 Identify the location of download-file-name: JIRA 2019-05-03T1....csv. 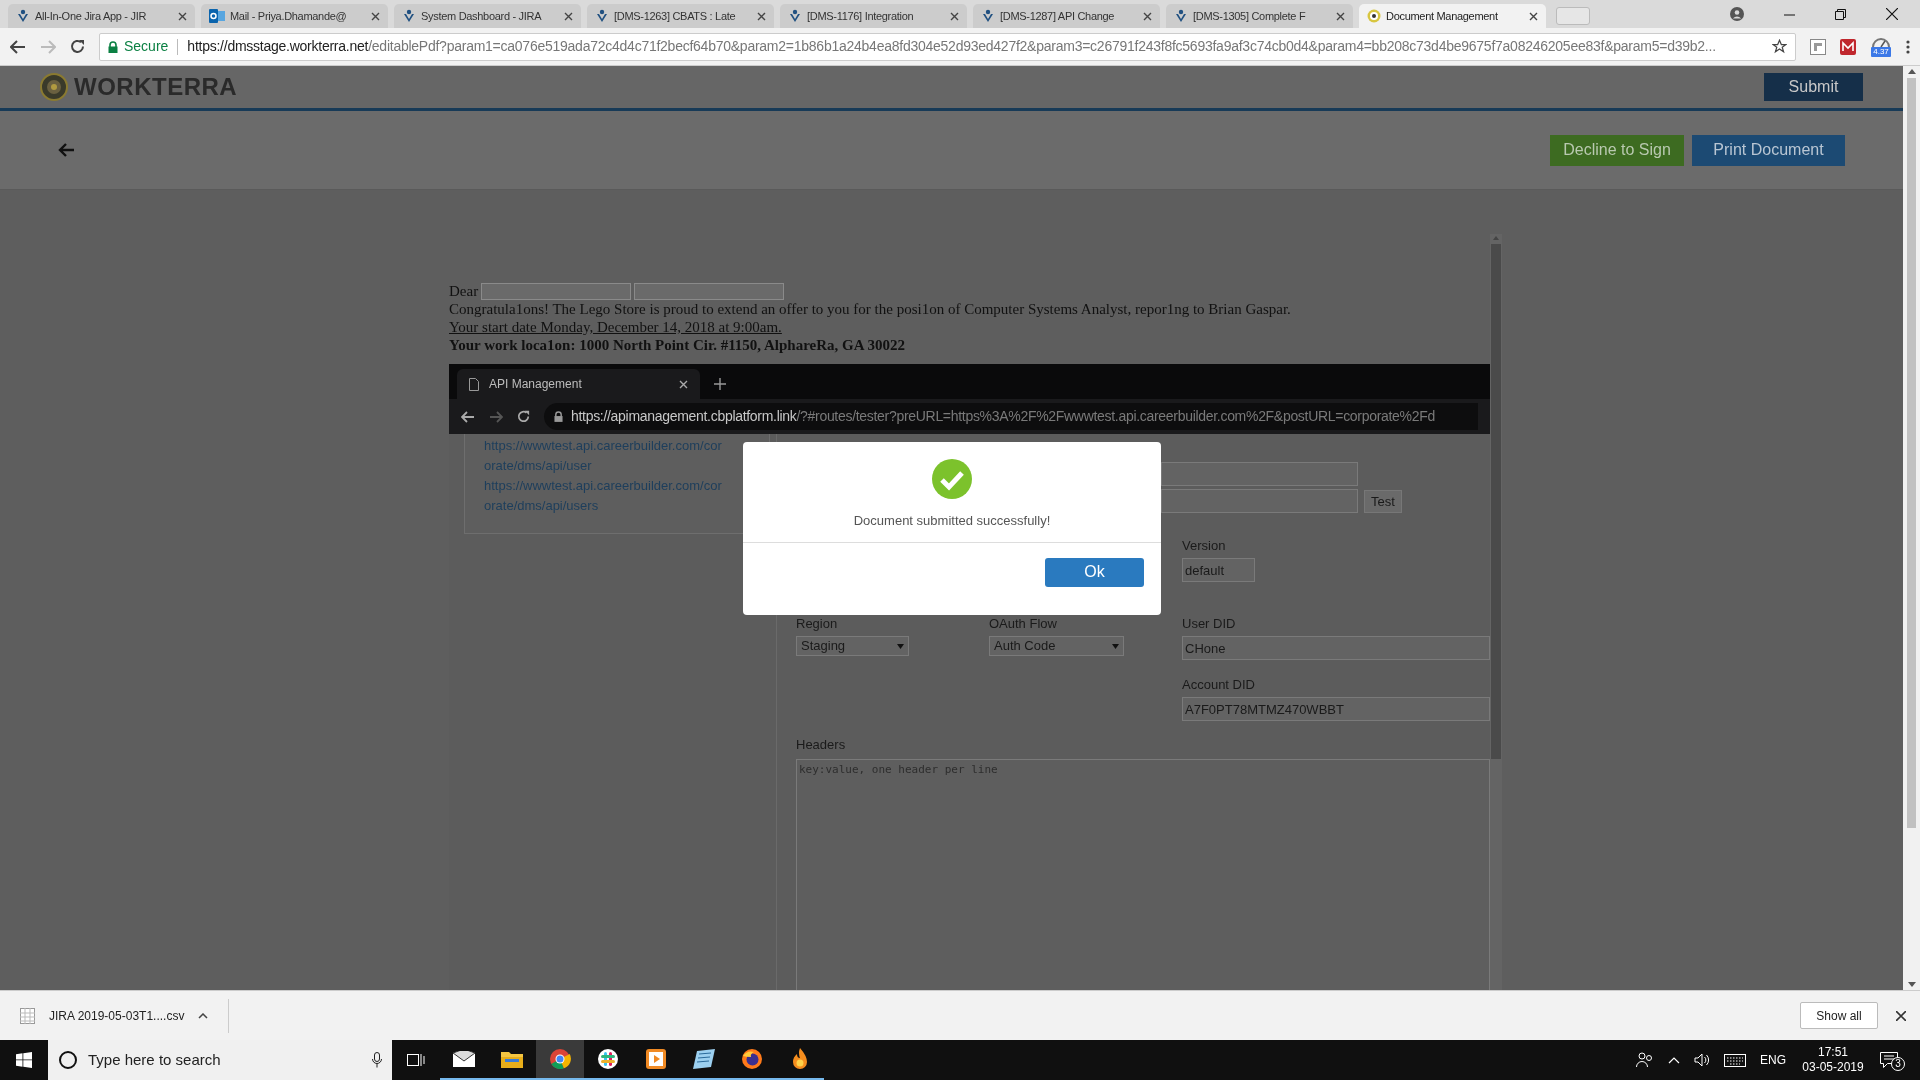
(117, 1015).